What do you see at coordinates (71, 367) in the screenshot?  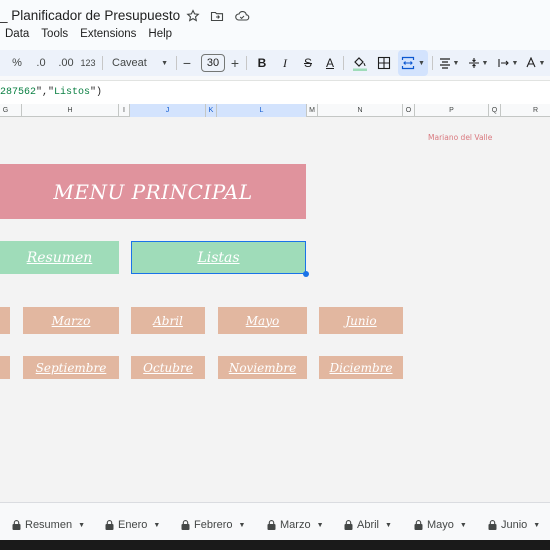 I see `month-link-septiembre: Septiembre` at bounding box center [71, 367].